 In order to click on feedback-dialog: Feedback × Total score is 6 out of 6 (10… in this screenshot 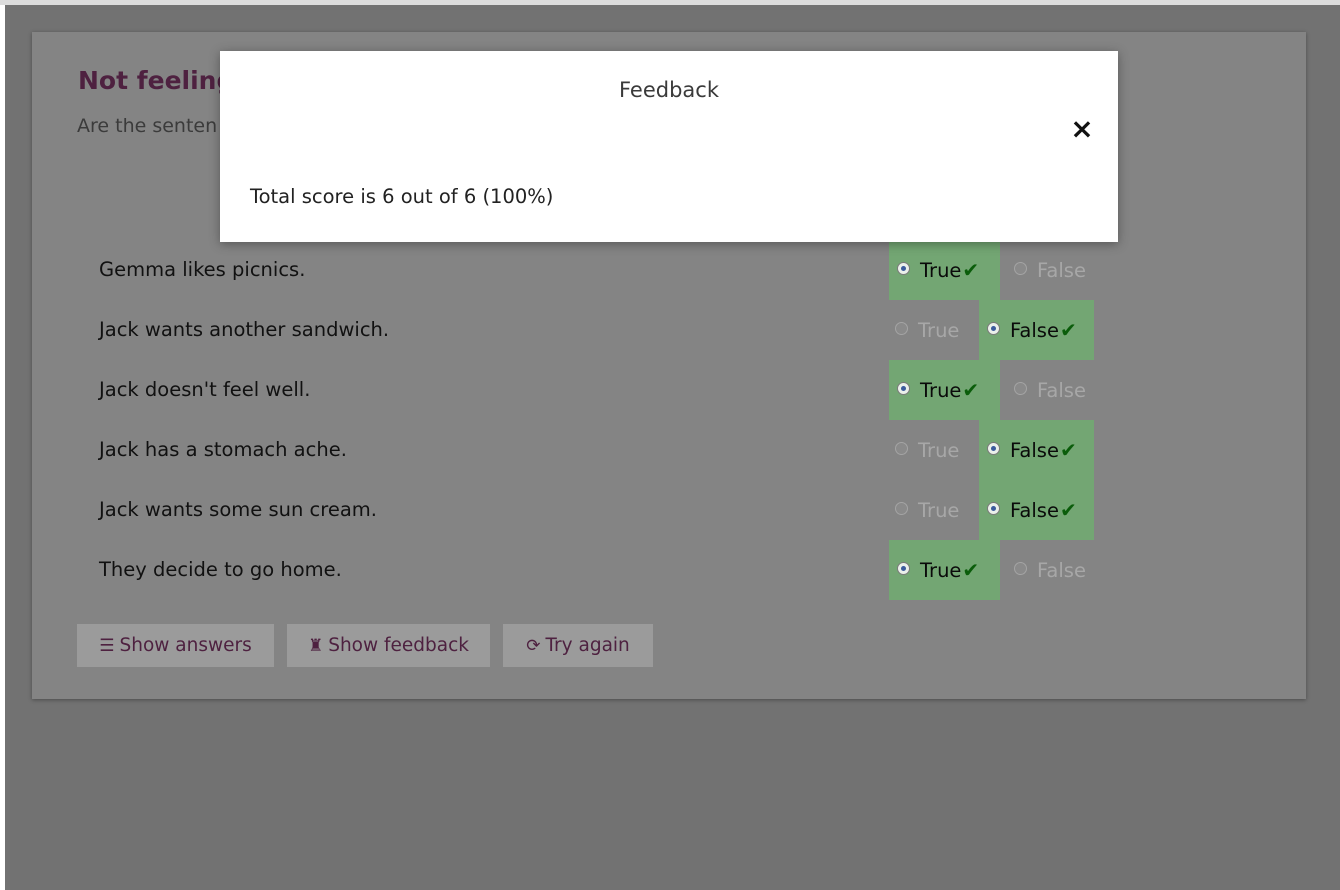, I will do `click(669, 146)`.